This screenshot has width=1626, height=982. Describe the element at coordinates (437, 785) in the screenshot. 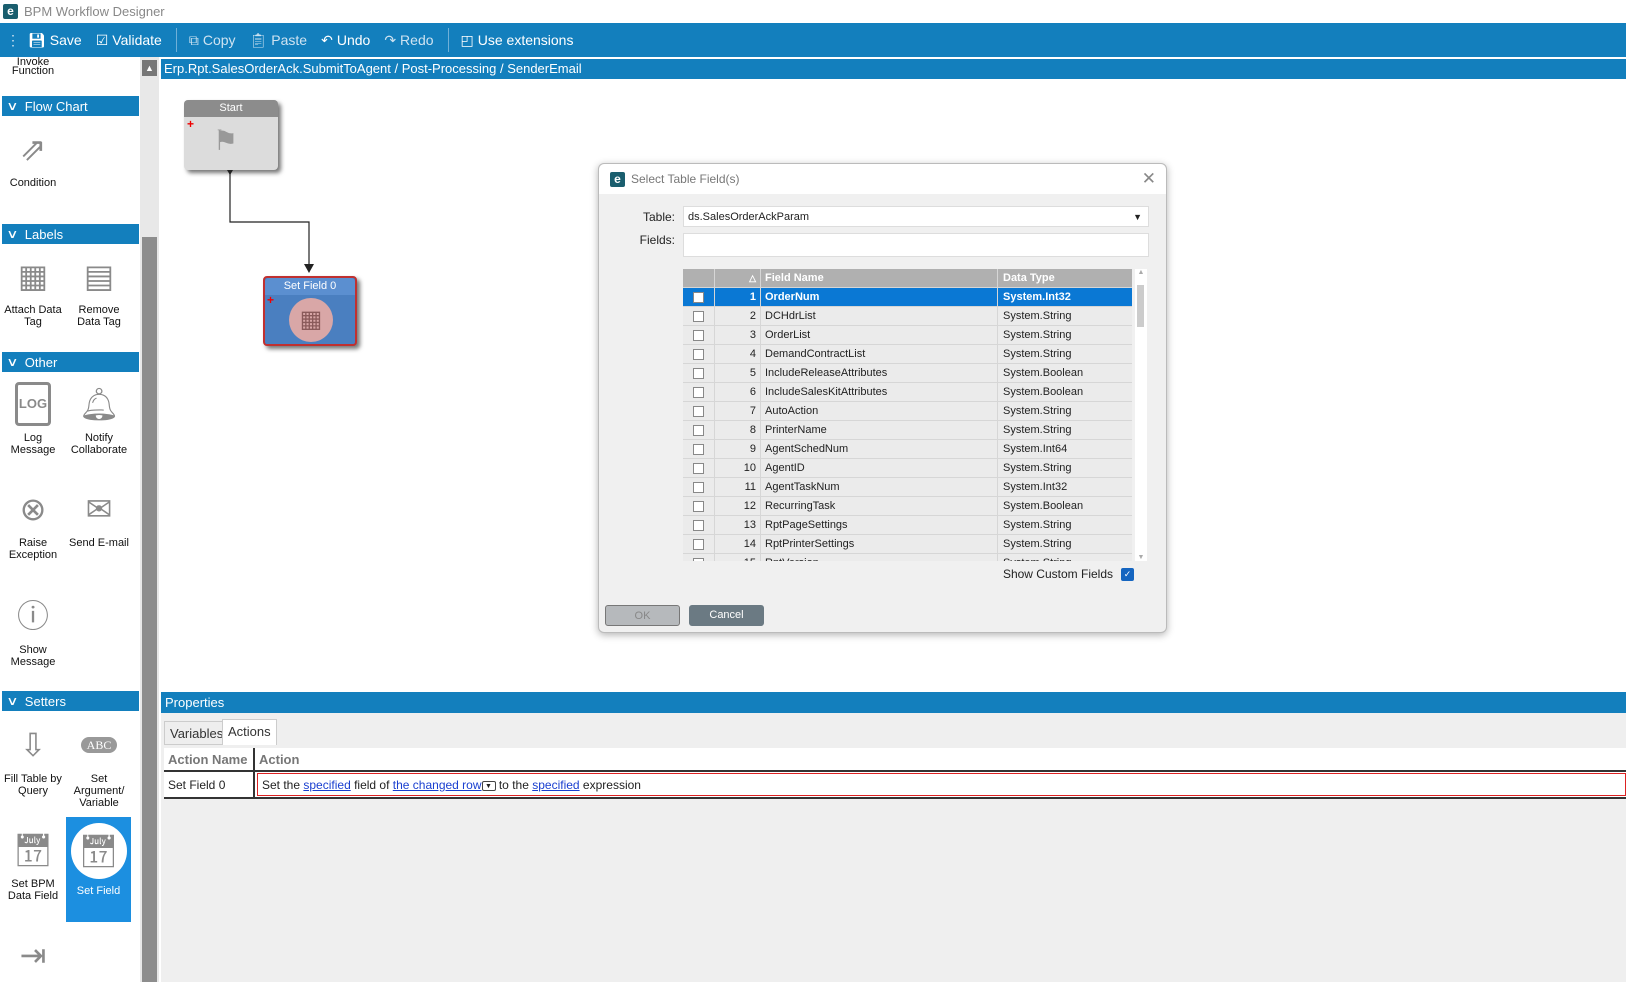

I see `changed-row-link: the changed row` at that location.